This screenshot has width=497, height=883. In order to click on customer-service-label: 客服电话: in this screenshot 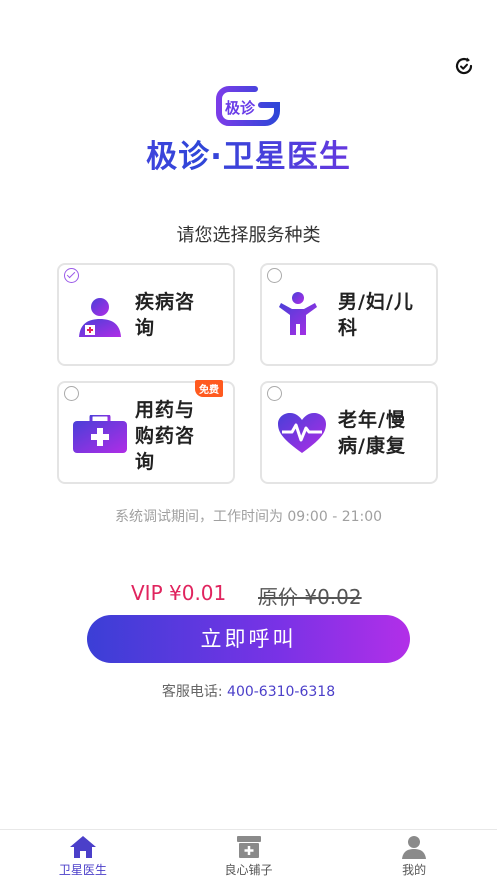, I will do `click(192, 692)`.